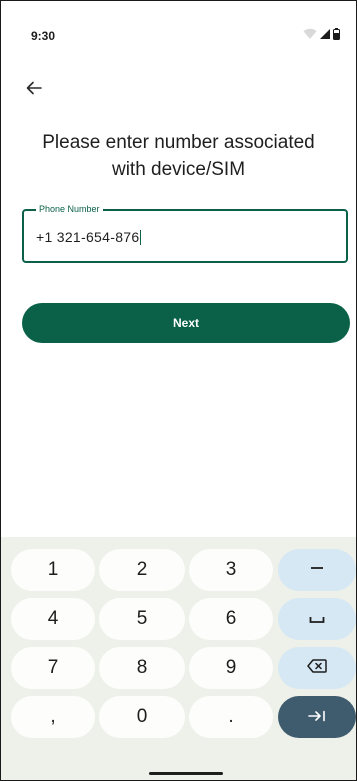 The height and width of the screenshot is (781, 357). I want to click on phone-number-input: +1 321-654-876, so click(89, 237).